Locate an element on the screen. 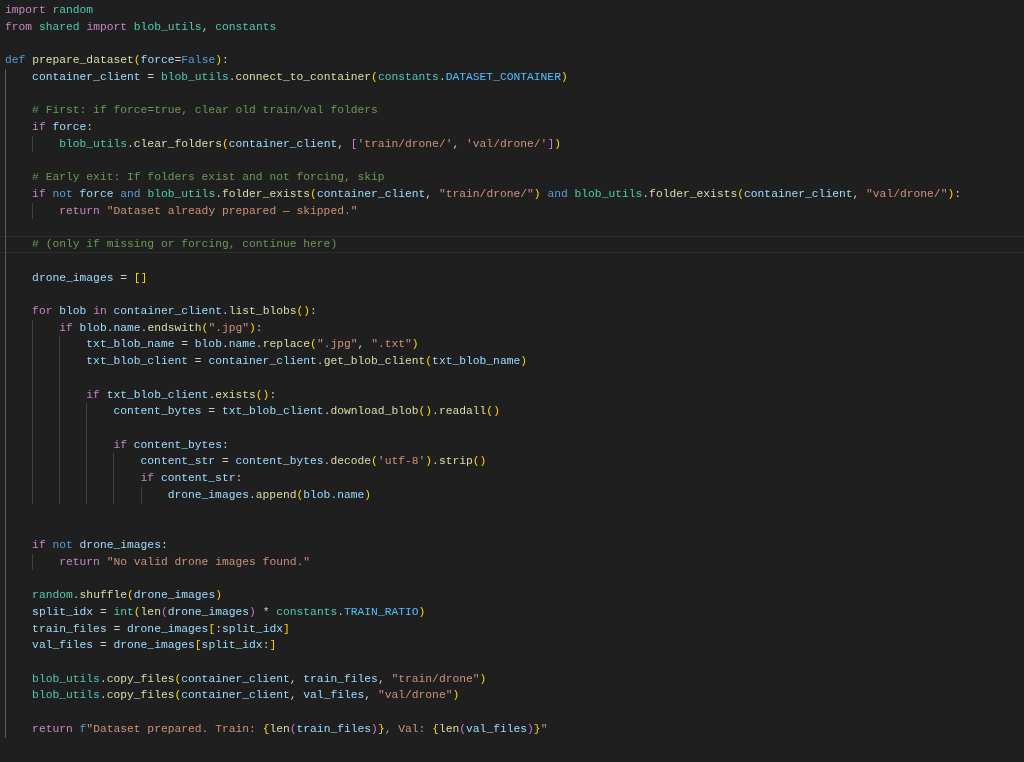  code-line: if blob.name.endswith(".jpg"): is located at coordinates (161, 328).